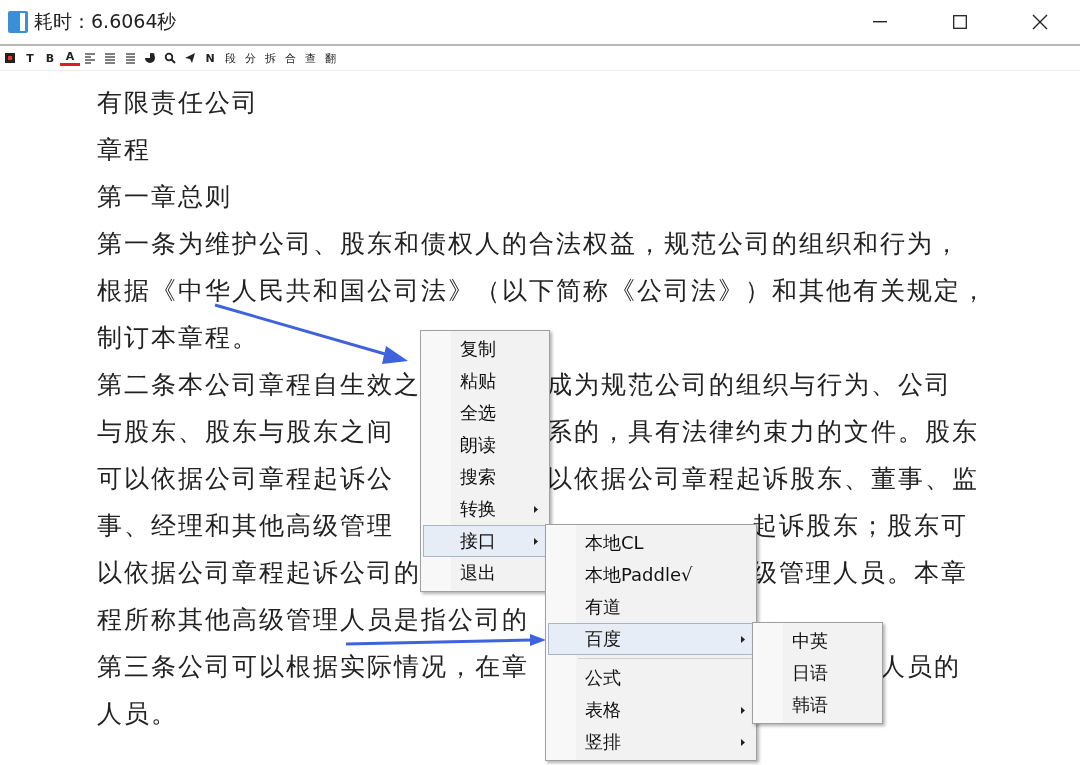 This screenshot has width=1080, height=765. I want to click on toolbar-button: 拆, so click(270, 58).